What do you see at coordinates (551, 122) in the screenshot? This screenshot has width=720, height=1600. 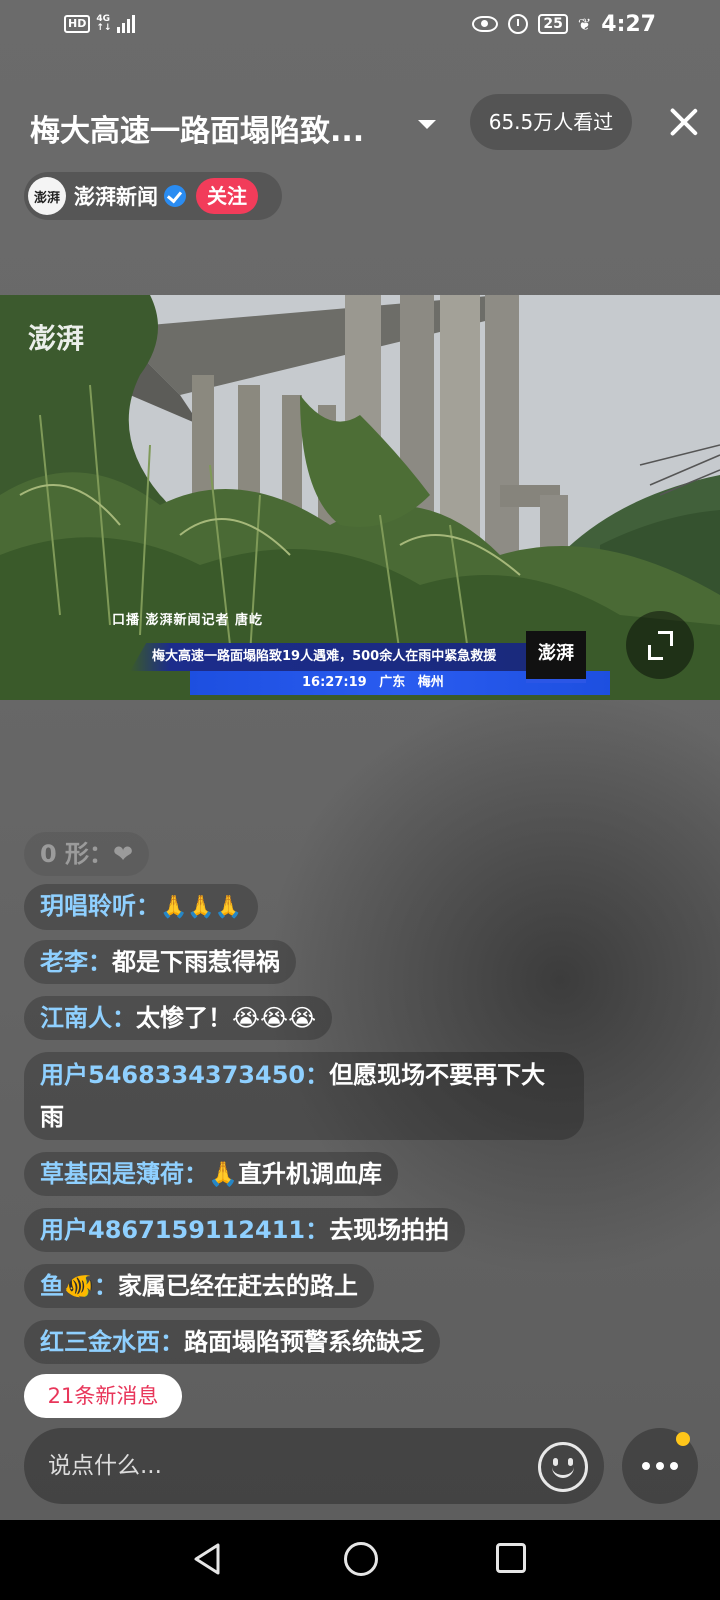 I see `viewer-count: 65.5万人看过` at bounding box center [551, 122].